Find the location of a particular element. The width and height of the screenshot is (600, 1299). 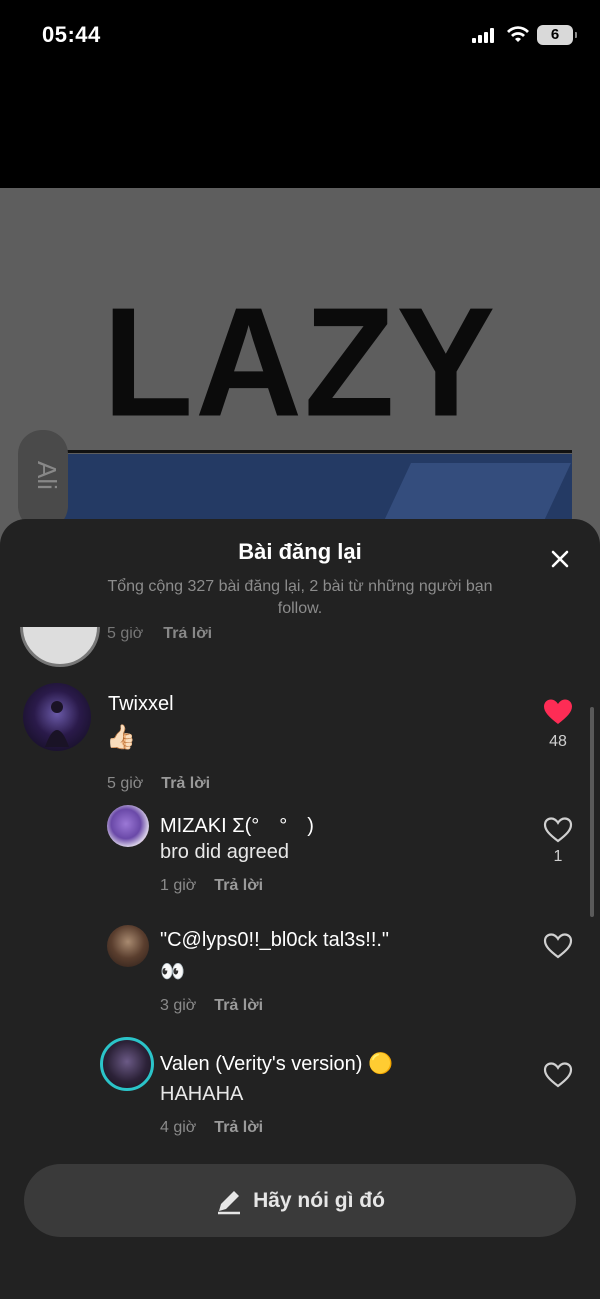

video-title-text: LAZY is located at coordinates (300, 362).